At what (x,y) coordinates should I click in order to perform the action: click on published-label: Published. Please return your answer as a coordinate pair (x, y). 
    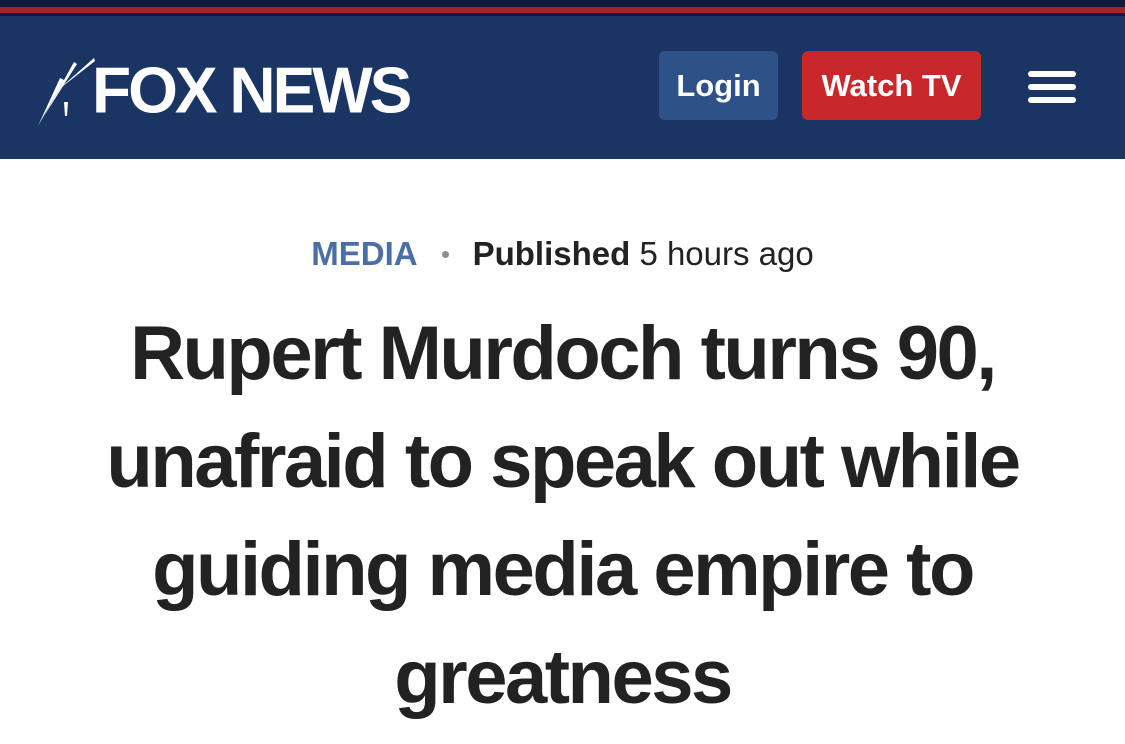
    Looking at the image, I should click on (551, 253).